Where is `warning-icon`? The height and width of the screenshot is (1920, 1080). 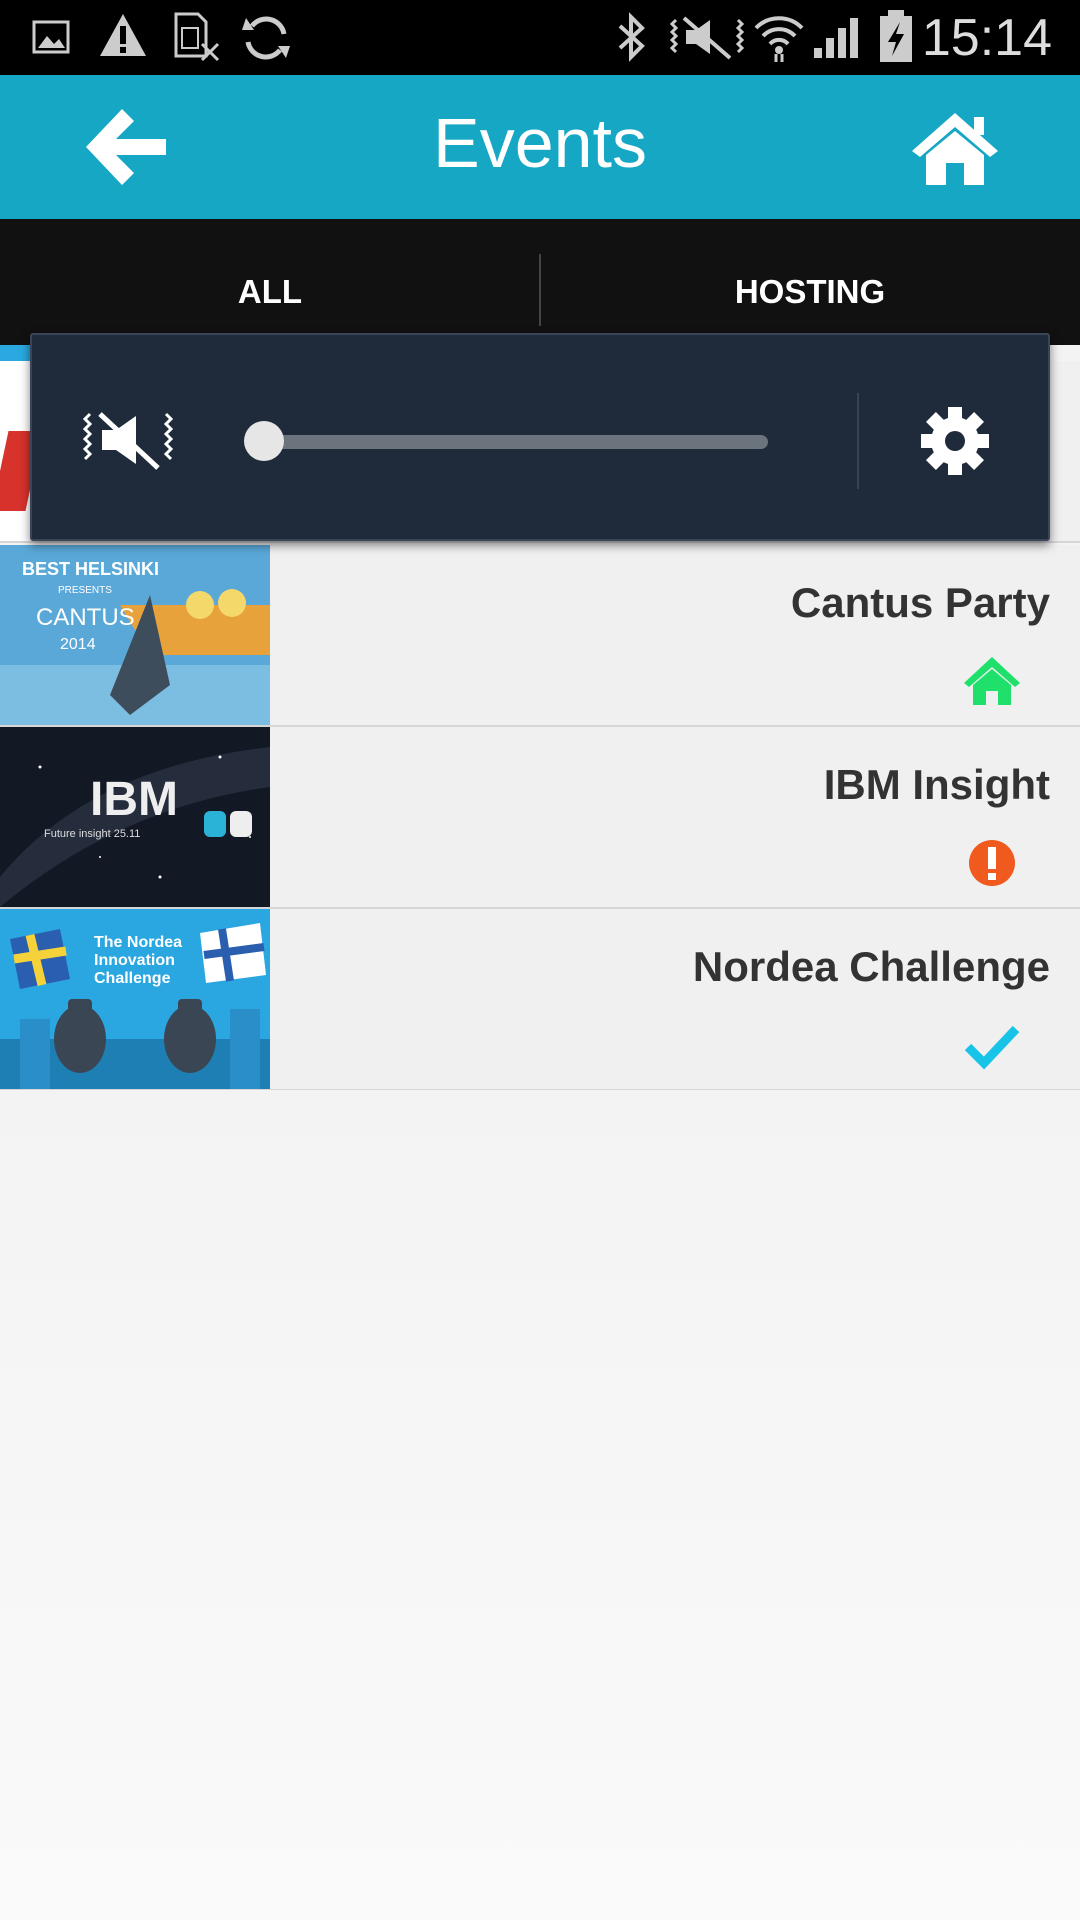 warning-icon is located at coordinates (123, 35).